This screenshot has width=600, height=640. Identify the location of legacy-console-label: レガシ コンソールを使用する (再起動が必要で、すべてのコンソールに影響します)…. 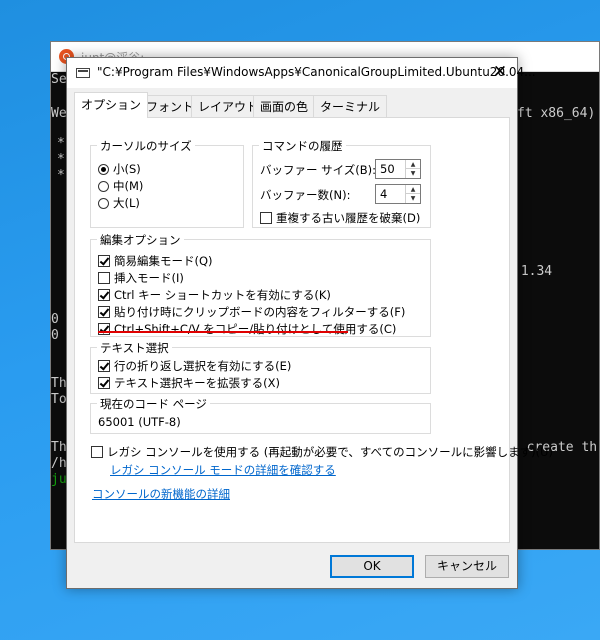
(330, 452).